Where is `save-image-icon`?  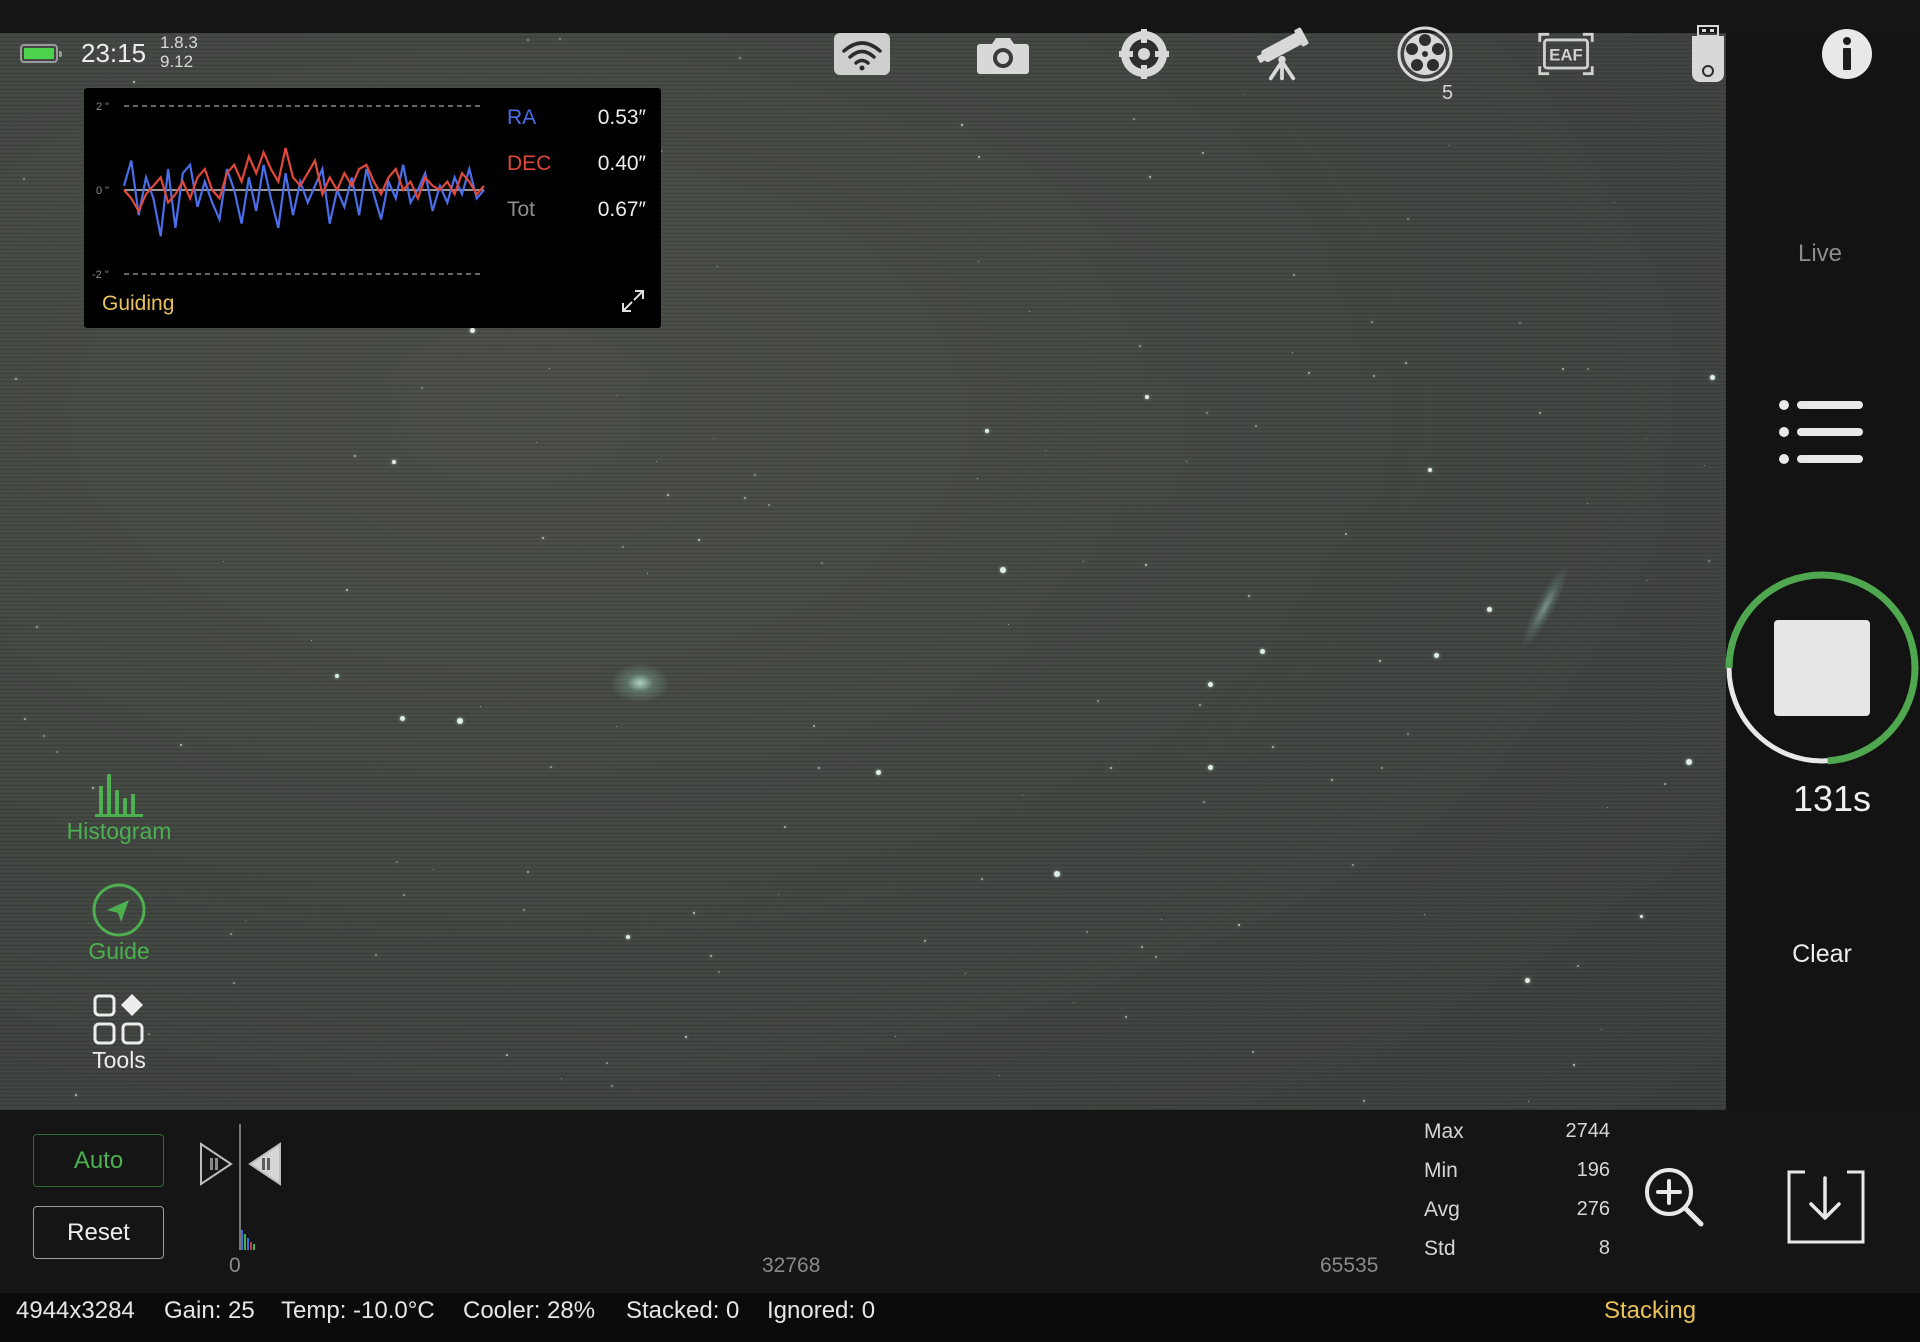 save-image-icon is located at coordinates (1825, 1209).